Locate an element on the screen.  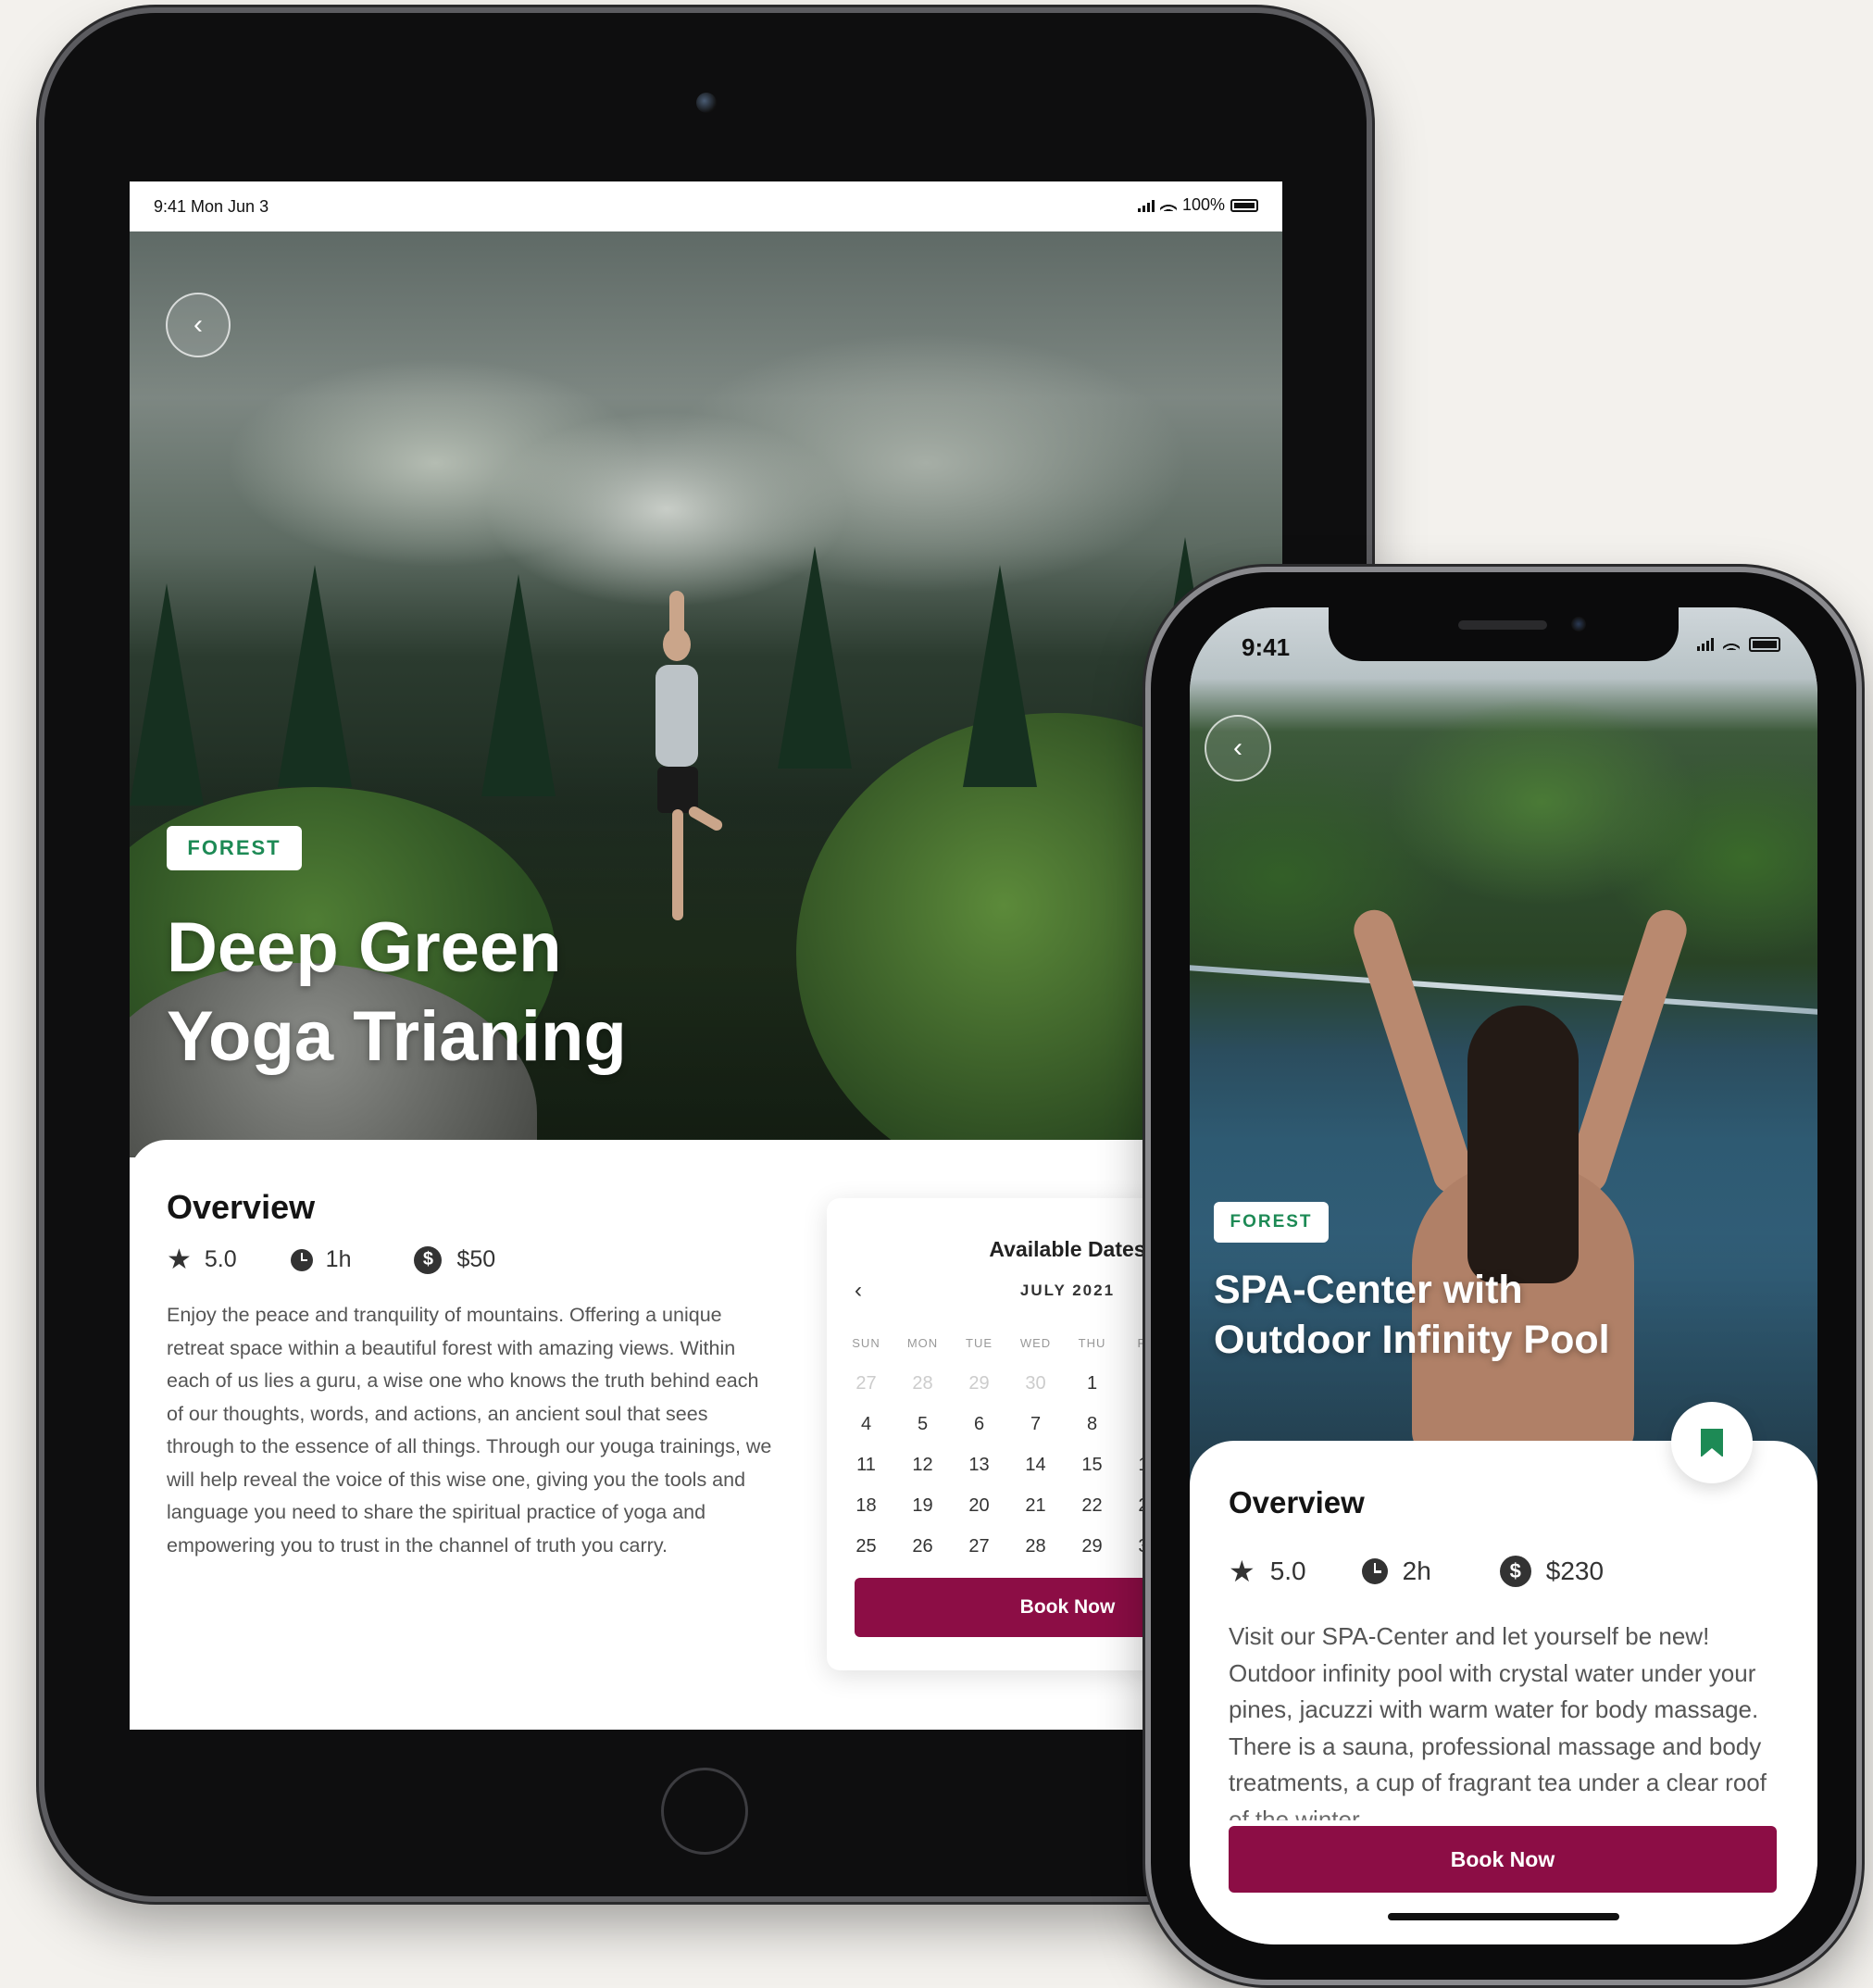
bookmark-button is located at coordinates (1712, 1442).